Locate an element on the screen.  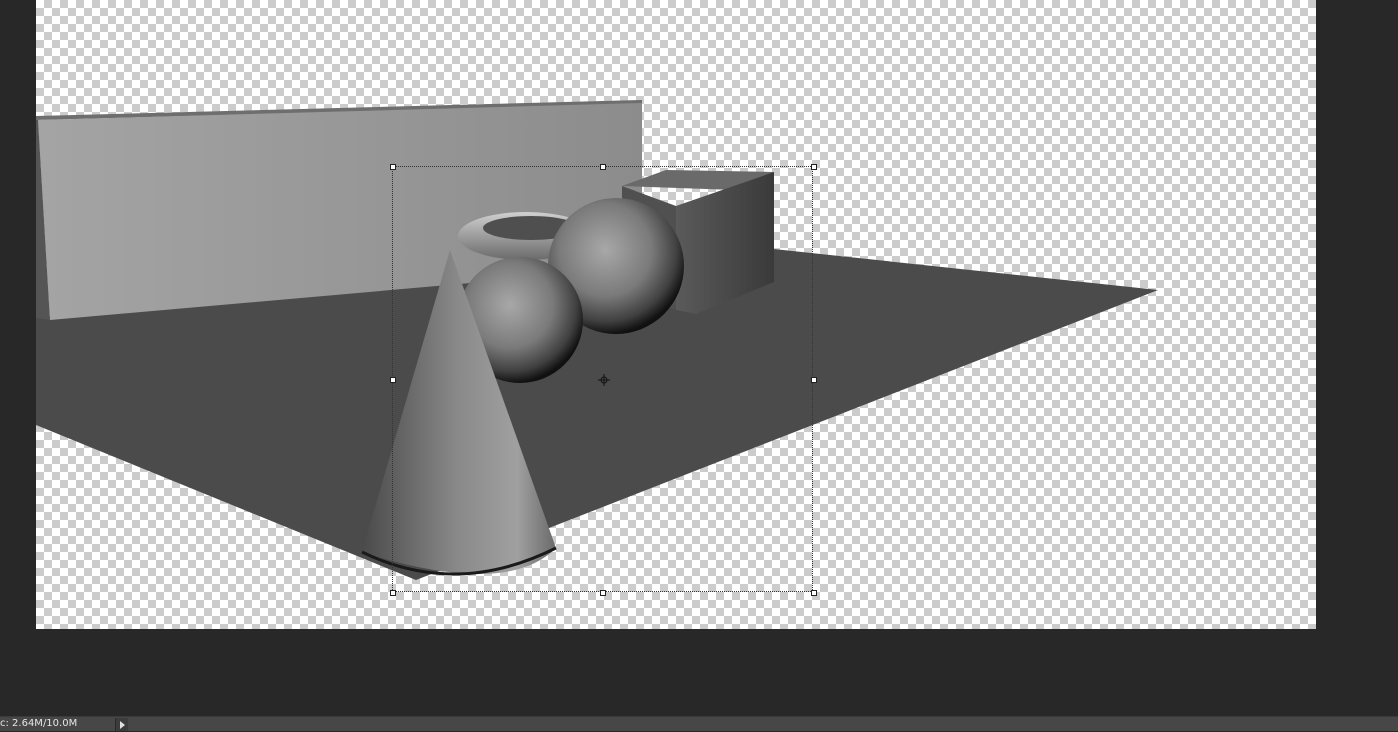
handle-top-right is located at coordinates (814, 167).